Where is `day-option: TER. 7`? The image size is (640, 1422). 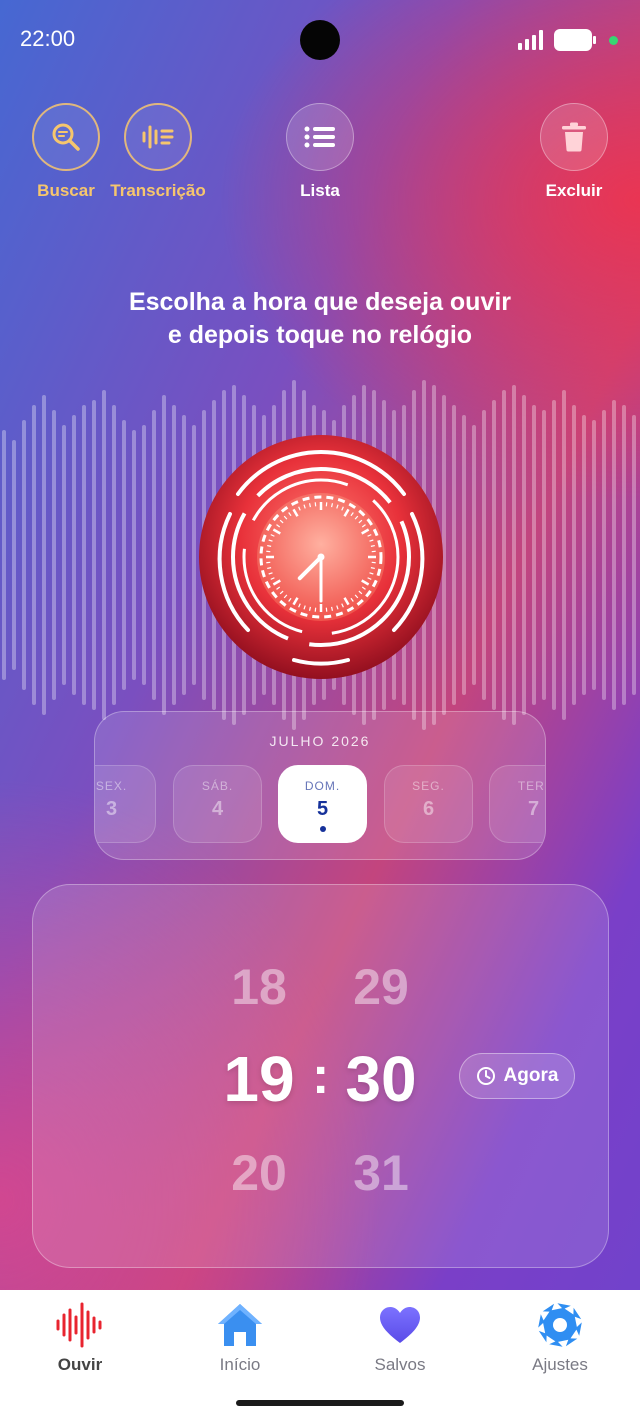
day-option: TER. 7 is located at coordinates (517, 804).